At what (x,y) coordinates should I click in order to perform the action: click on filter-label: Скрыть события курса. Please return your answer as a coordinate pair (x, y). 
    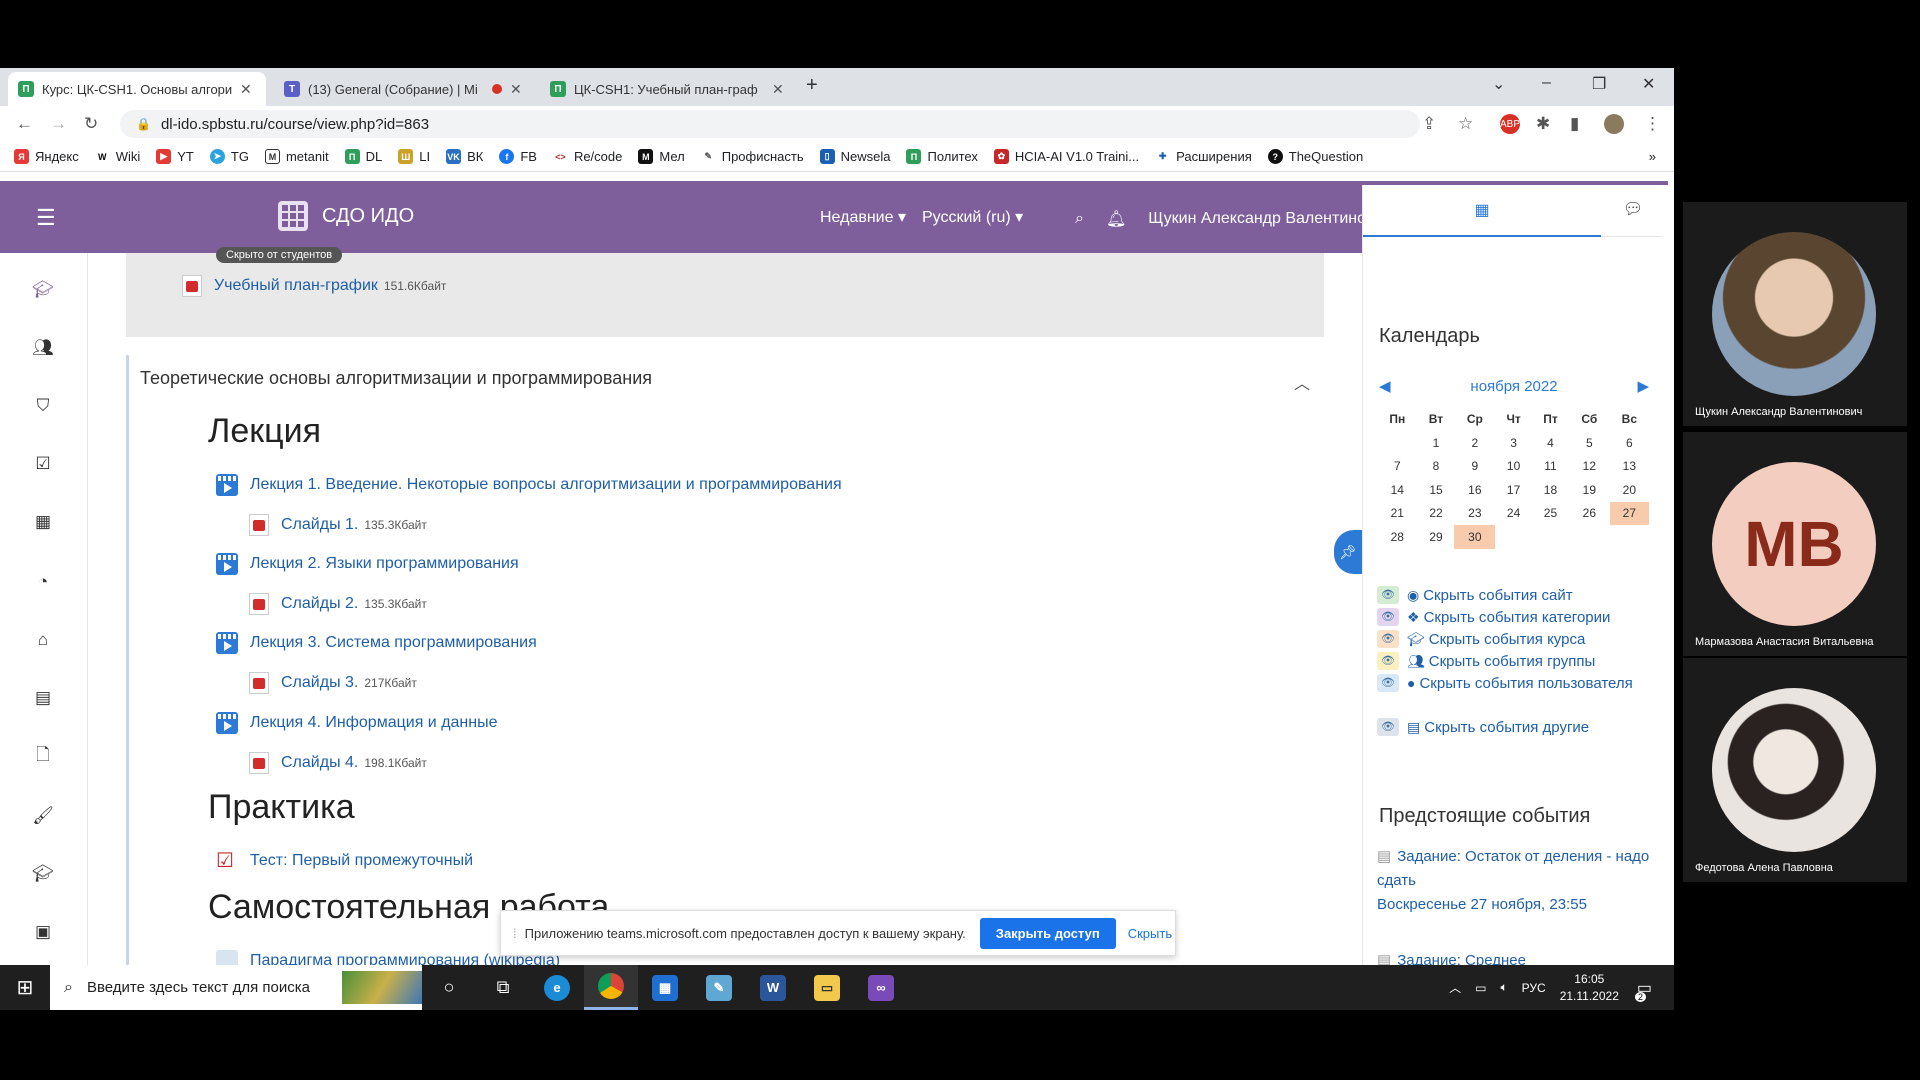
    Looking at the image, I should click on (1507, 639).